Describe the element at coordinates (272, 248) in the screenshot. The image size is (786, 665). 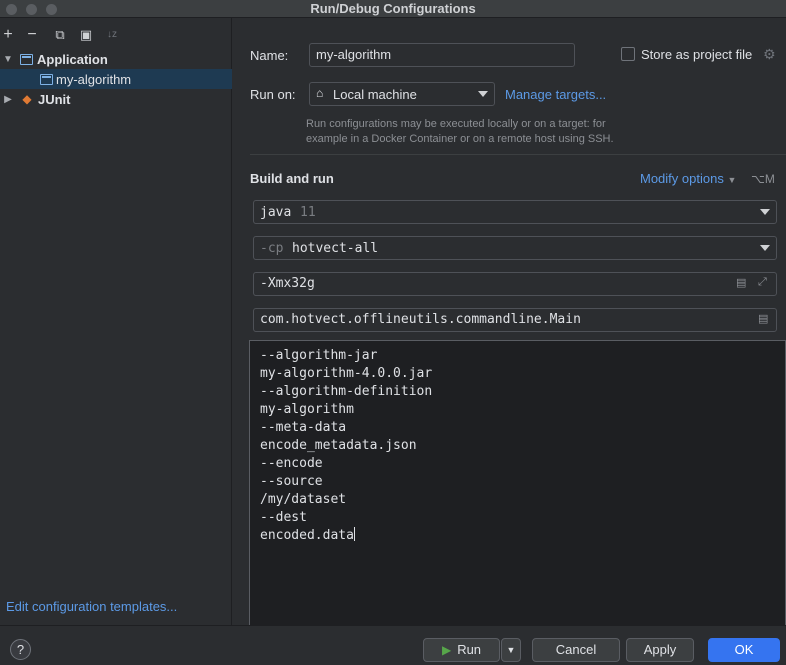
I see `cp-prefix: -cp` at that location.